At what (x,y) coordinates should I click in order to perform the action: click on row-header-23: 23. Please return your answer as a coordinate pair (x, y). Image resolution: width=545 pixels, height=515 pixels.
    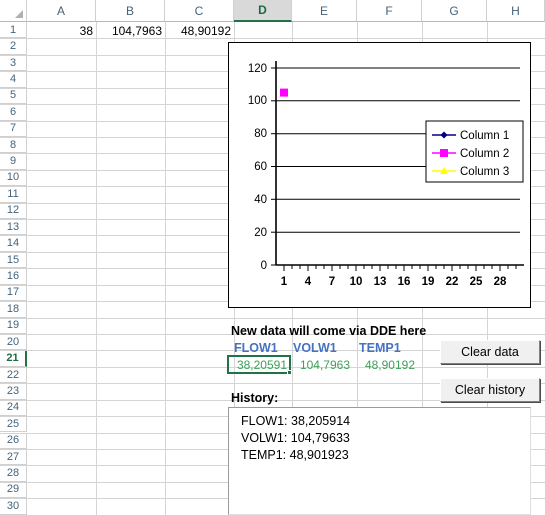
    Looking at the image, I should click on (13, 391).